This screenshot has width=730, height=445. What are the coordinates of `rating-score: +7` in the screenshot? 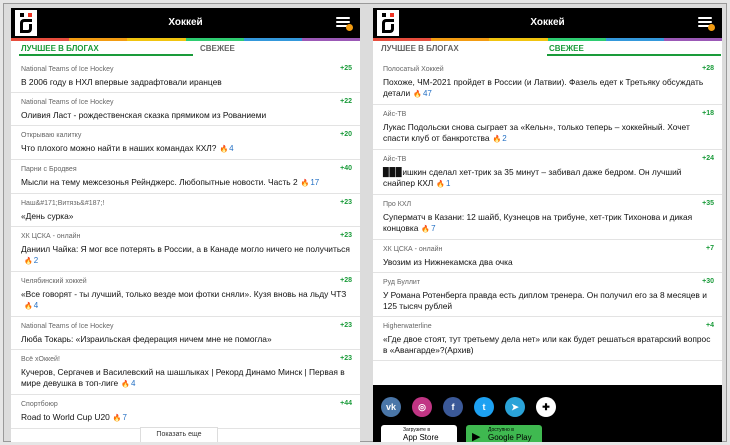 It's located at (710, 248).